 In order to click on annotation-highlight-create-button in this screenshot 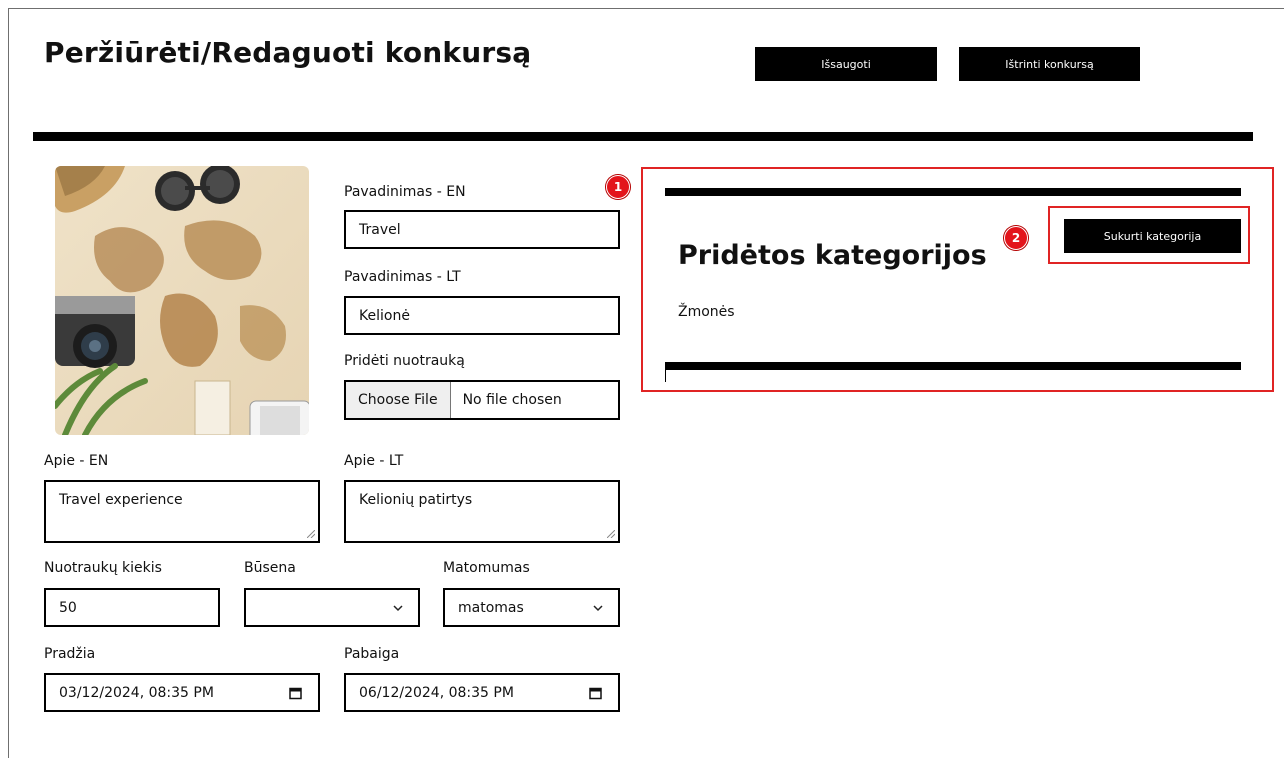, I will do `click(1149, 235)`.